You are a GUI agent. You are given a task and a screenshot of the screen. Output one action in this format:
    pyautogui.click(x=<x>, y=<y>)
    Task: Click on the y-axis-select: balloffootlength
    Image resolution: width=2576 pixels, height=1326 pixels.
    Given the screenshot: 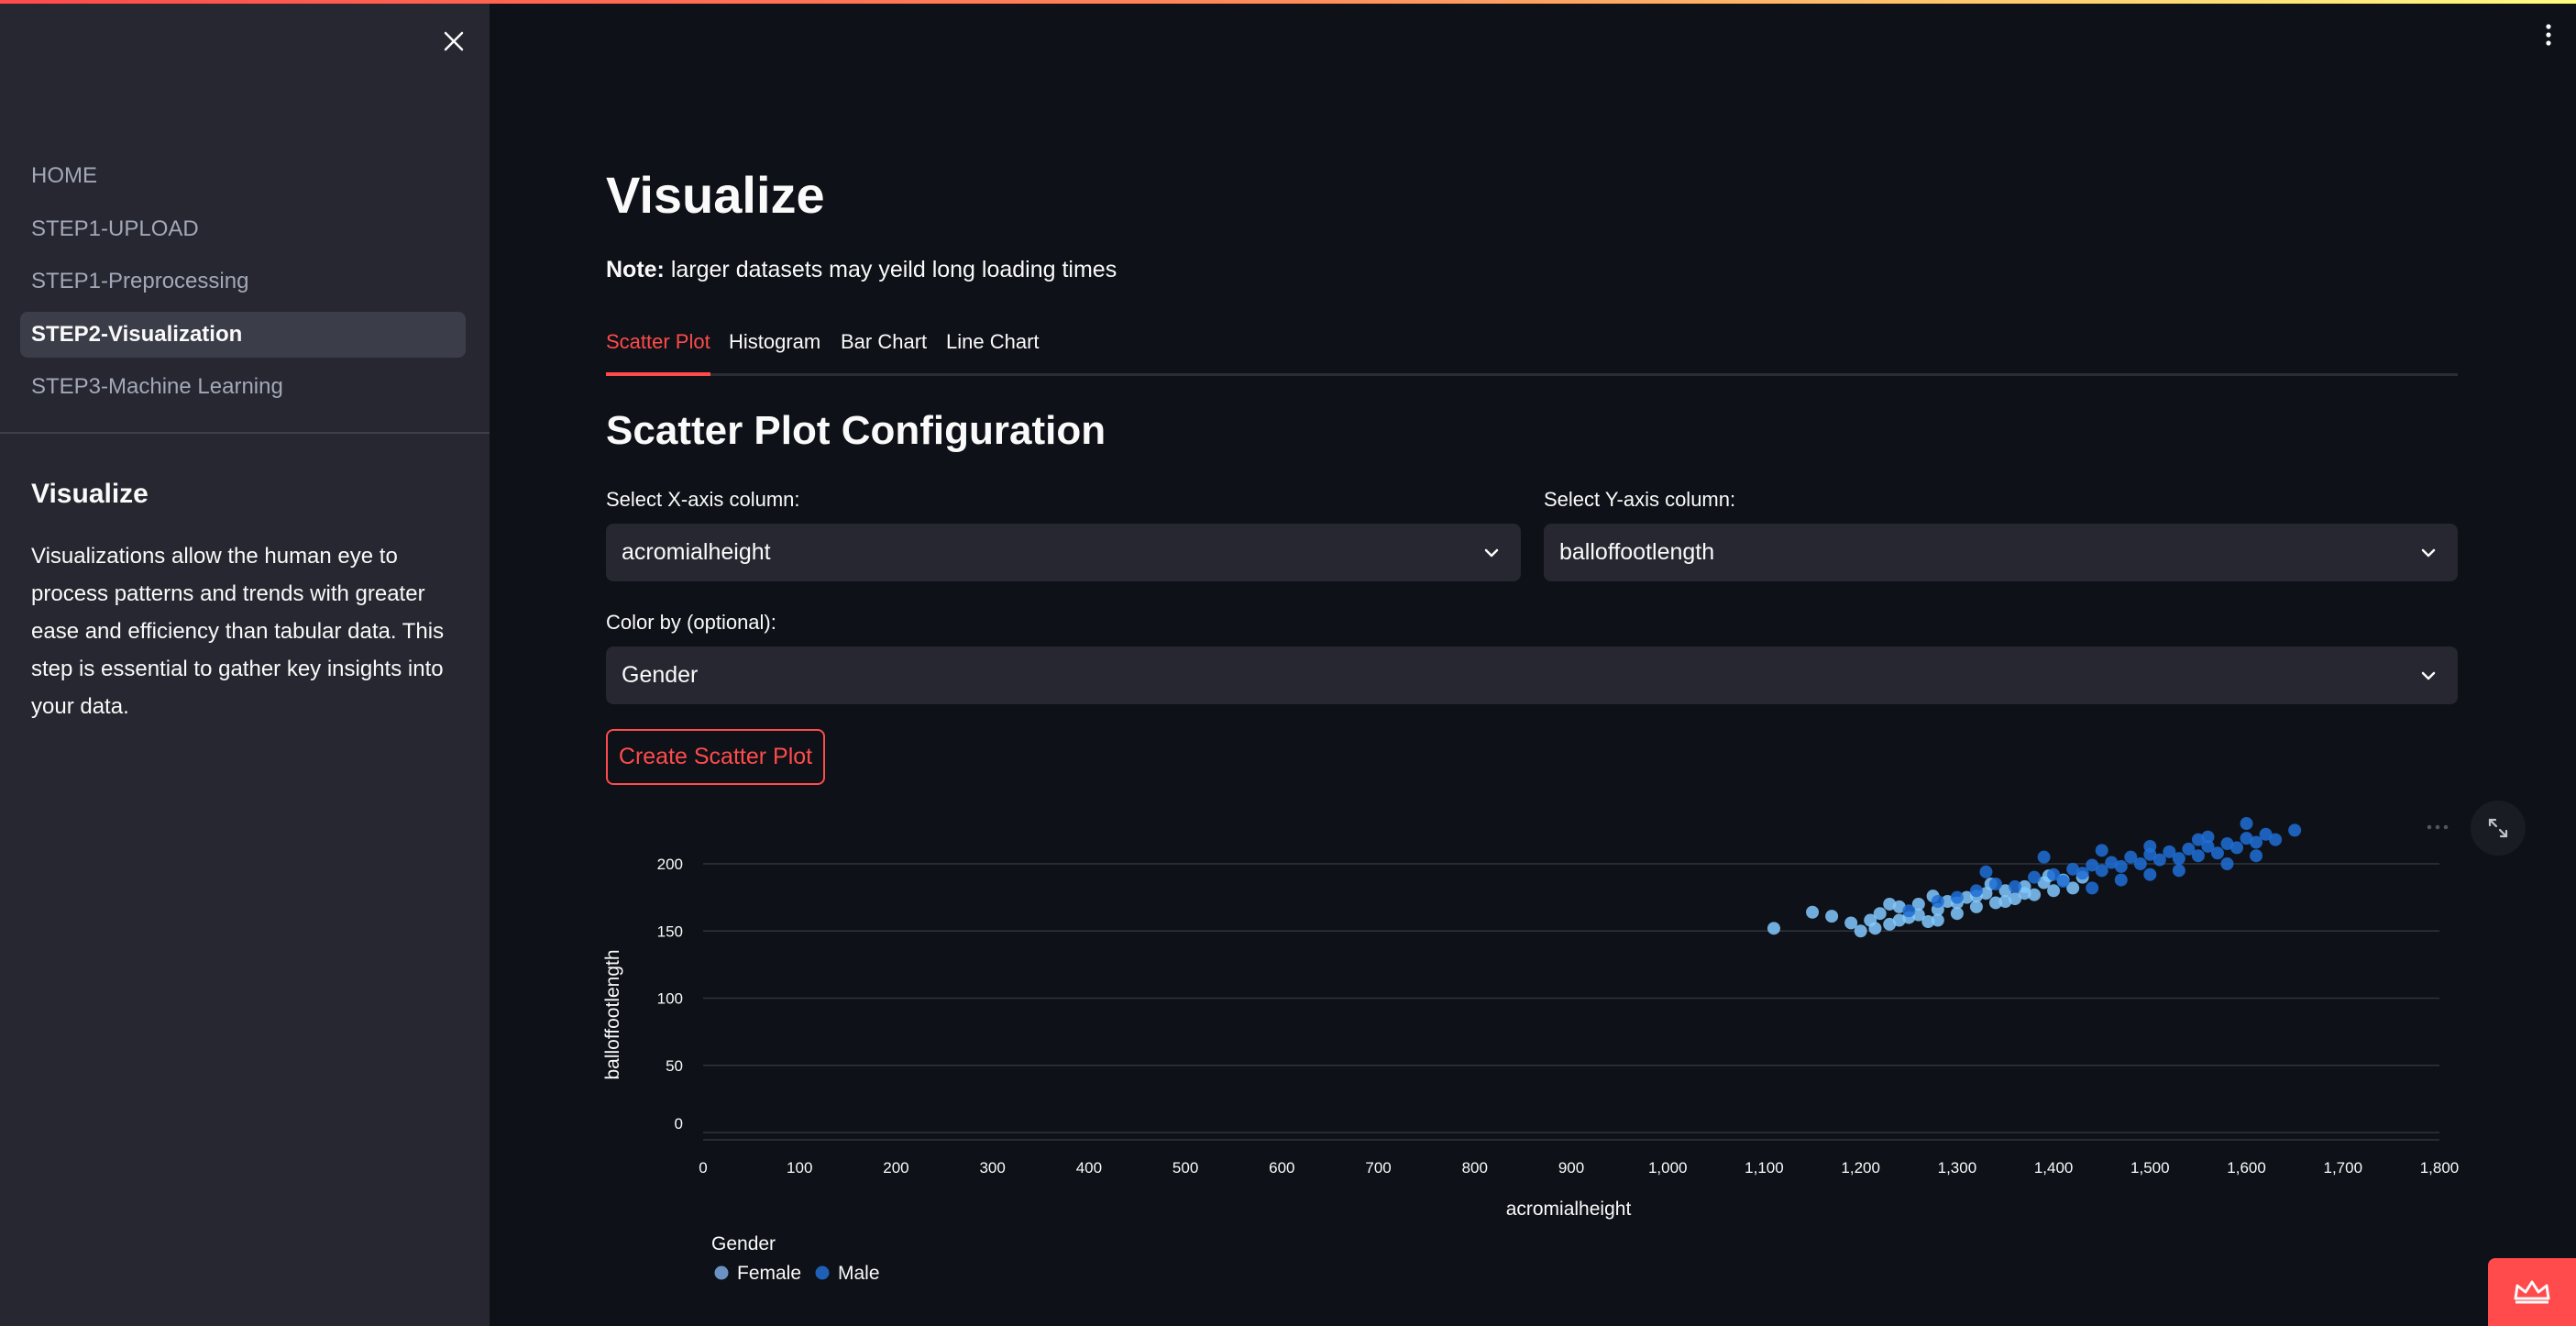 What is the action you would take?
    pyautogui.click(x=2001, y=552)
    